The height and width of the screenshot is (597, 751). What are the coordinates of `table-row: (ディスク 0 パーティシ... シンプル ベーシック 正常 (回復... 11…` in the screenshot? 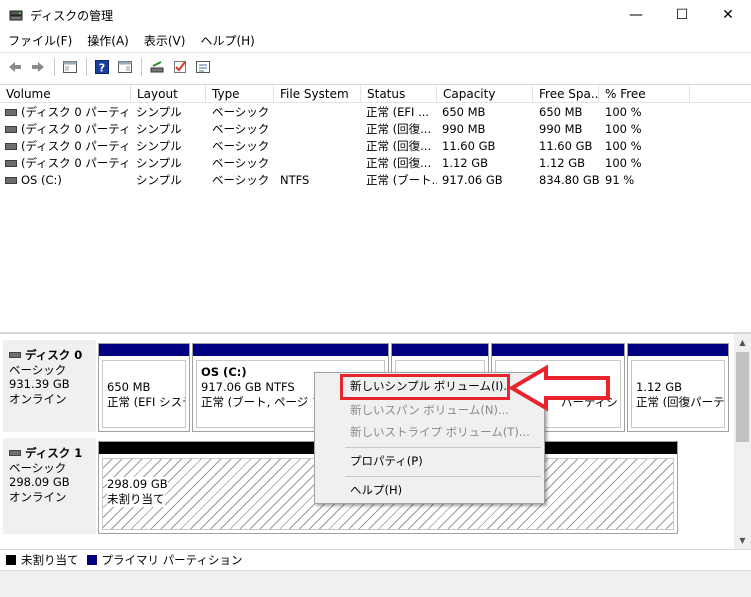 It's located at (375, 146).